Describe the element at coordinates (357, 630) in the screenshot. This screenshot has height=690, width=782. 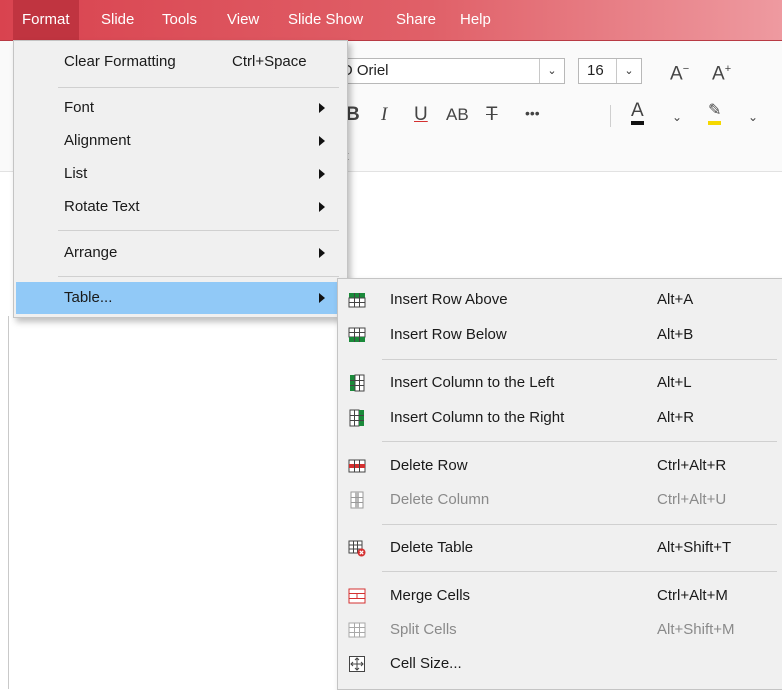
I see `split-cells-icon` at that location.